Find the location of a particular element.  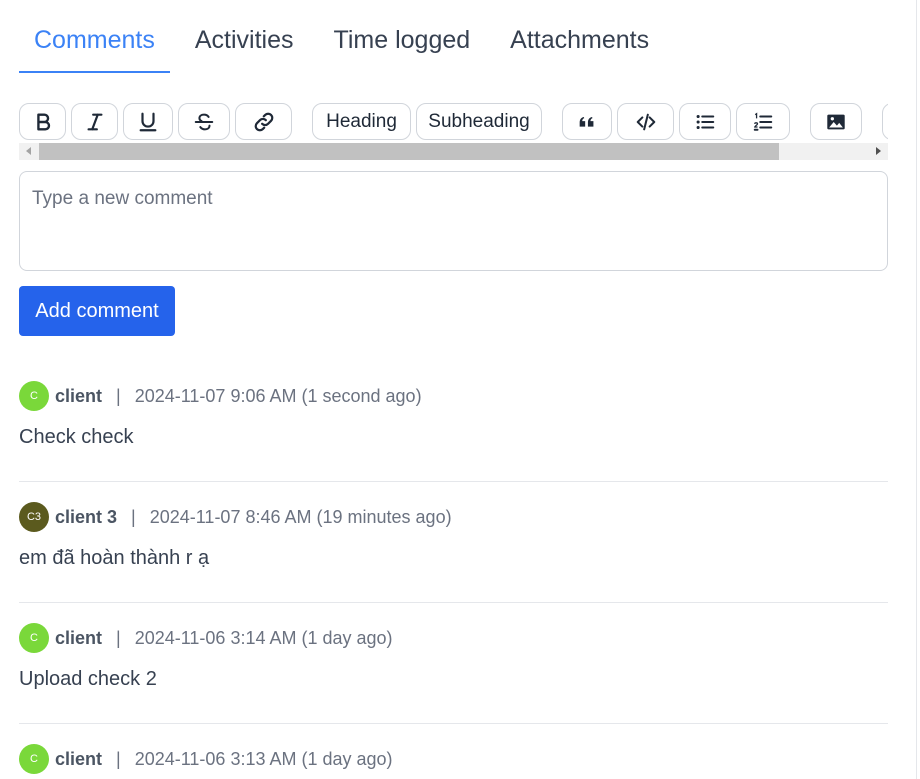

italic-icon is located at coordinates (94, 121).